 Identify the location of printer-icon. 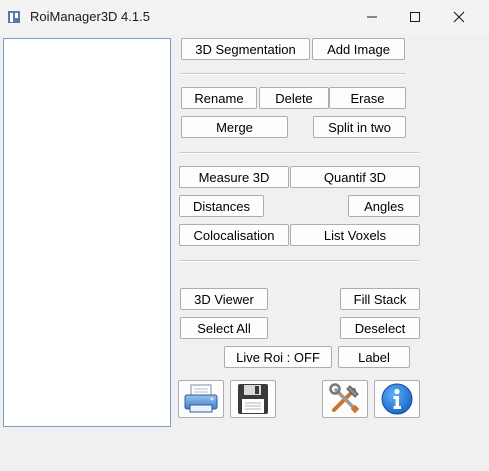
(201, 398).